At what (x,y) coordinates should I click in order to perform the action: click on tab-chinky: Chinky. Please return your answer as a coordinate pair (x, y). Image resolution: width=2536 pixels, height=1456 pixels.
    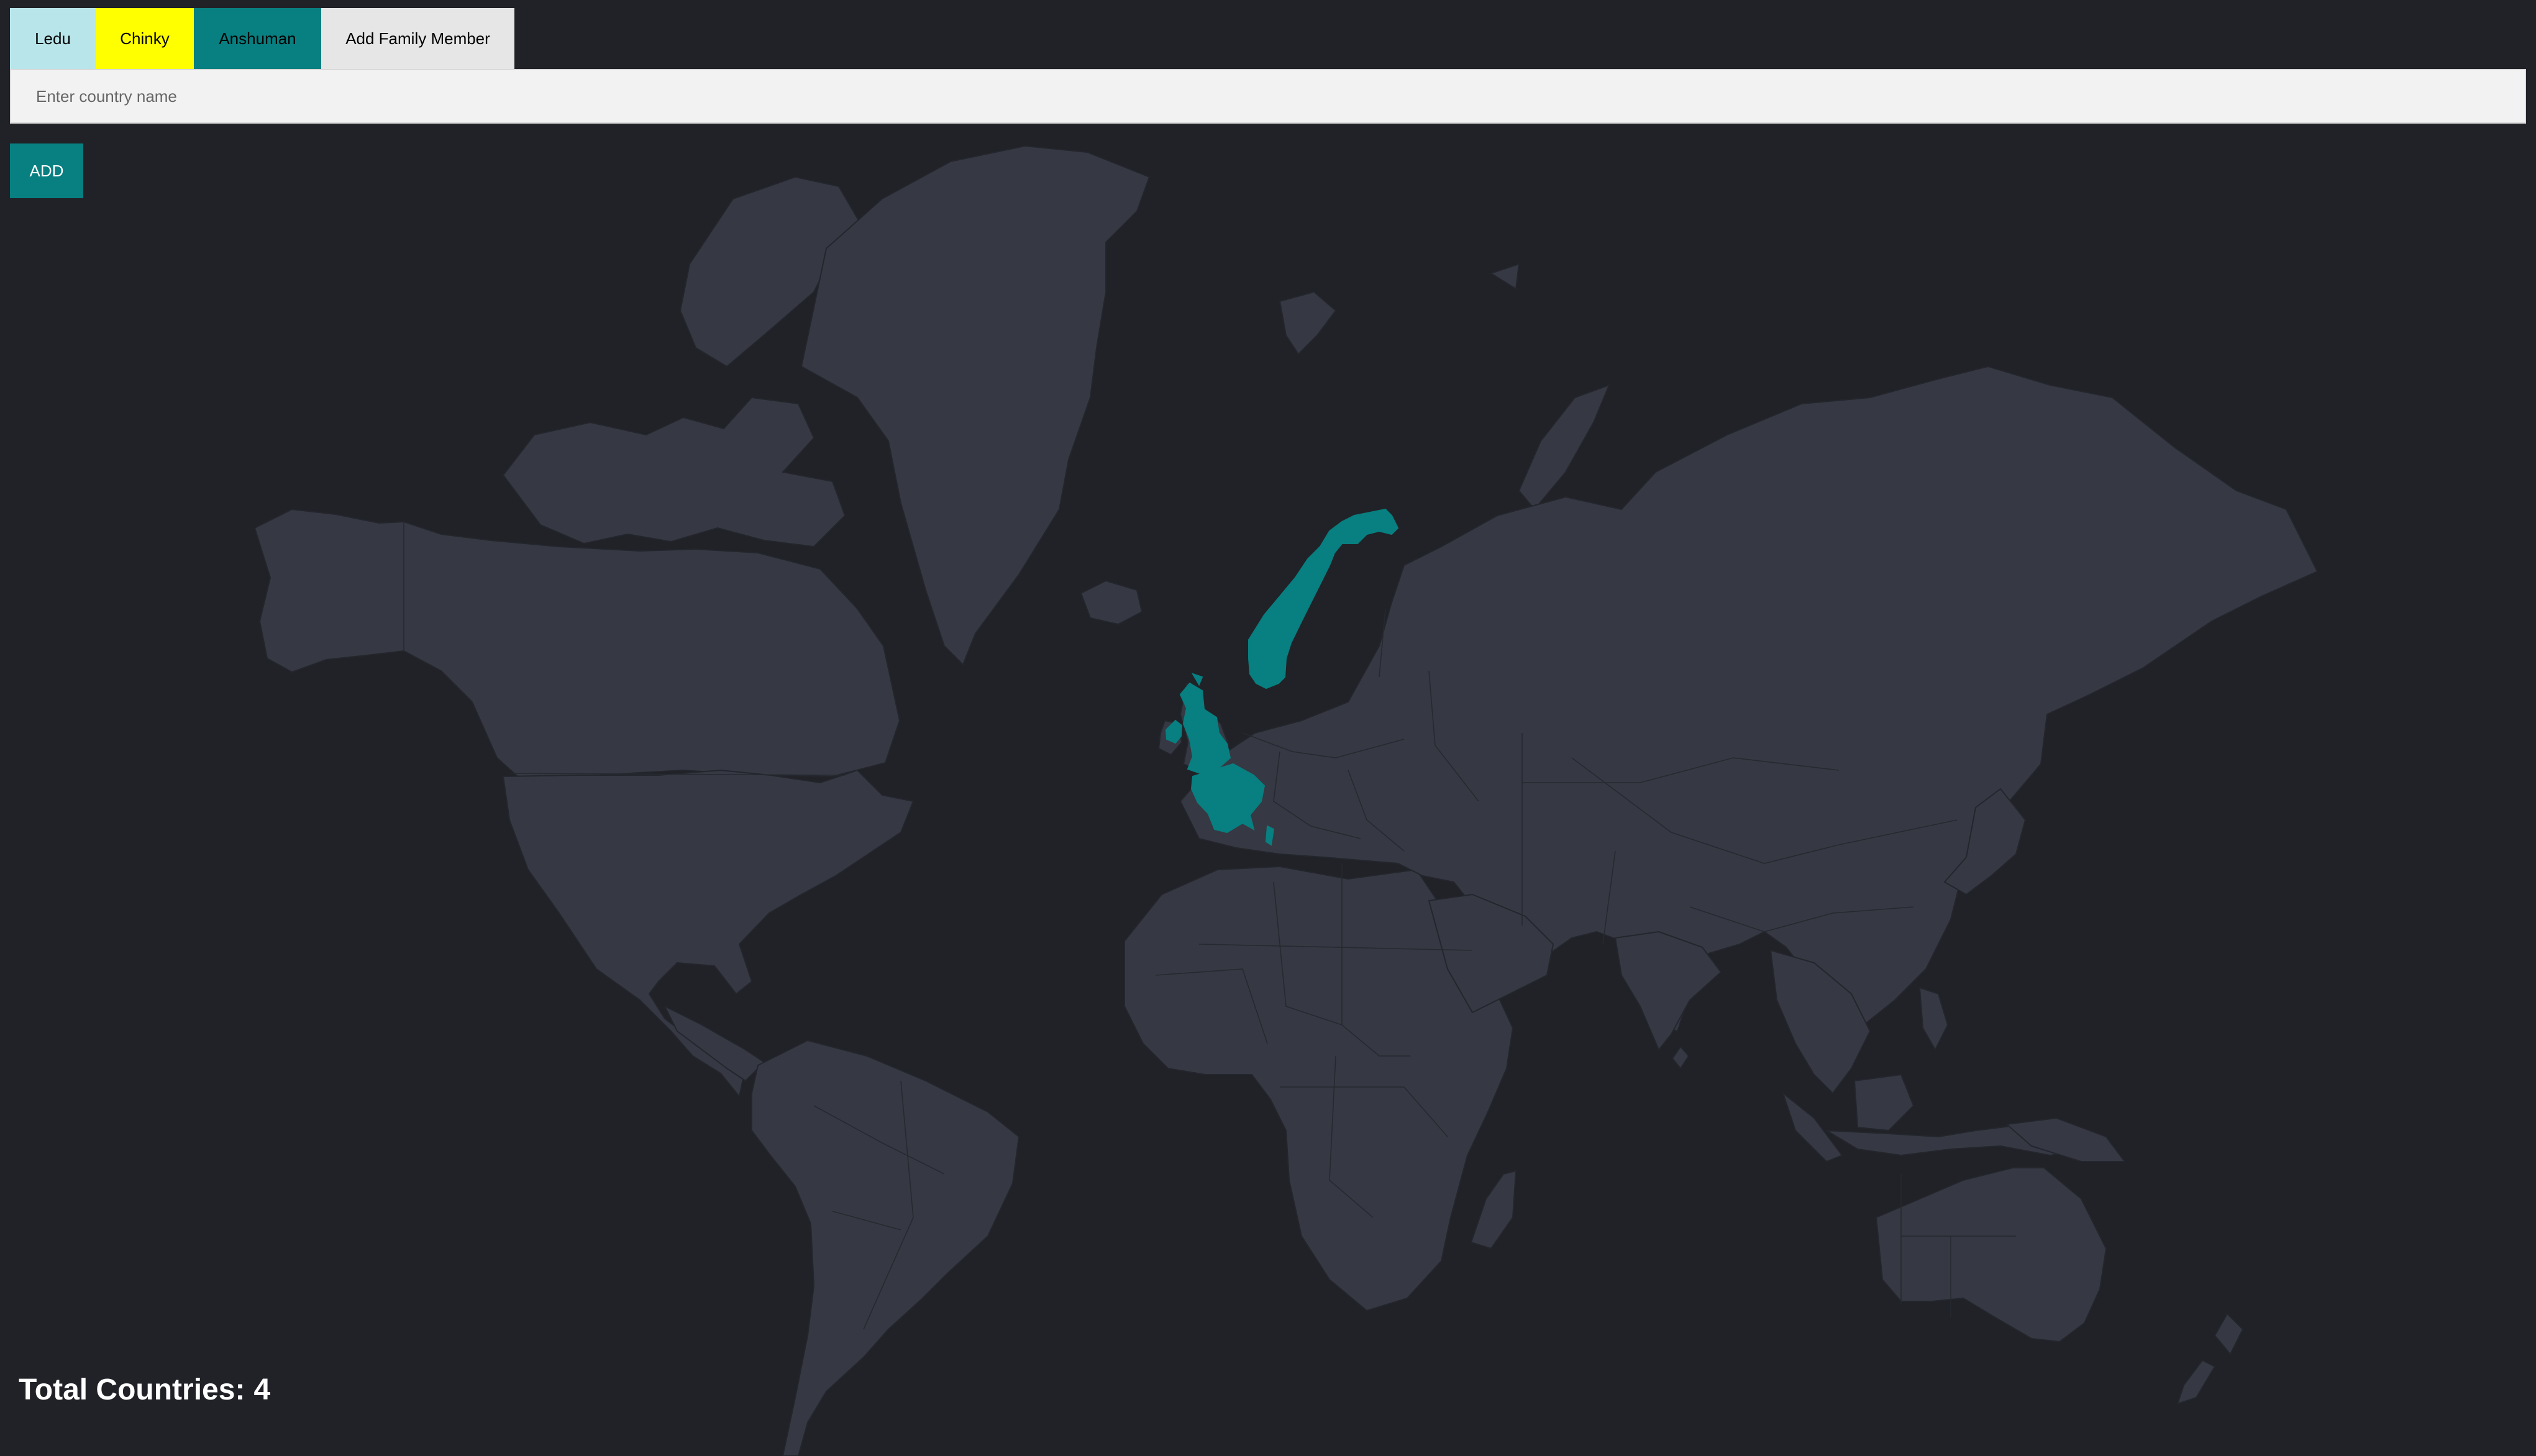
    Looking at the image, I should click on (145, 38).